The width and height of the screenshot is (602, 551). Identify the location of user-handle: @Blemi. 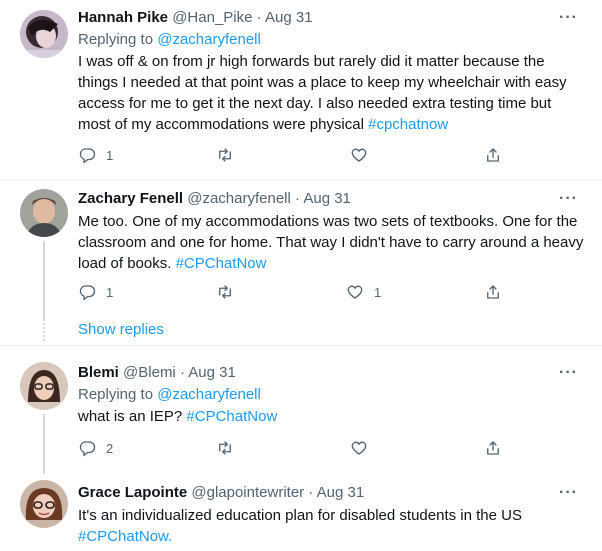
(149, 372).